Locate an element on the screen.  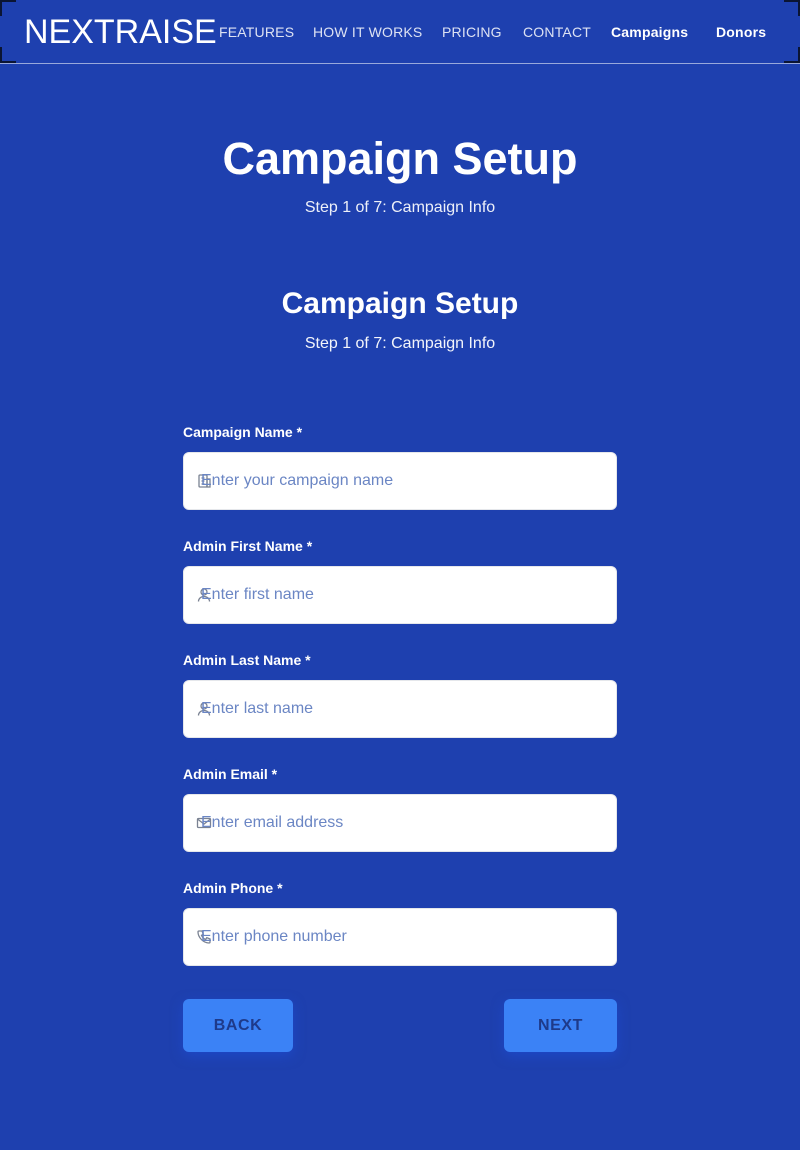
nav-link-pricing: PRICING is located at coordinates (472, 32).